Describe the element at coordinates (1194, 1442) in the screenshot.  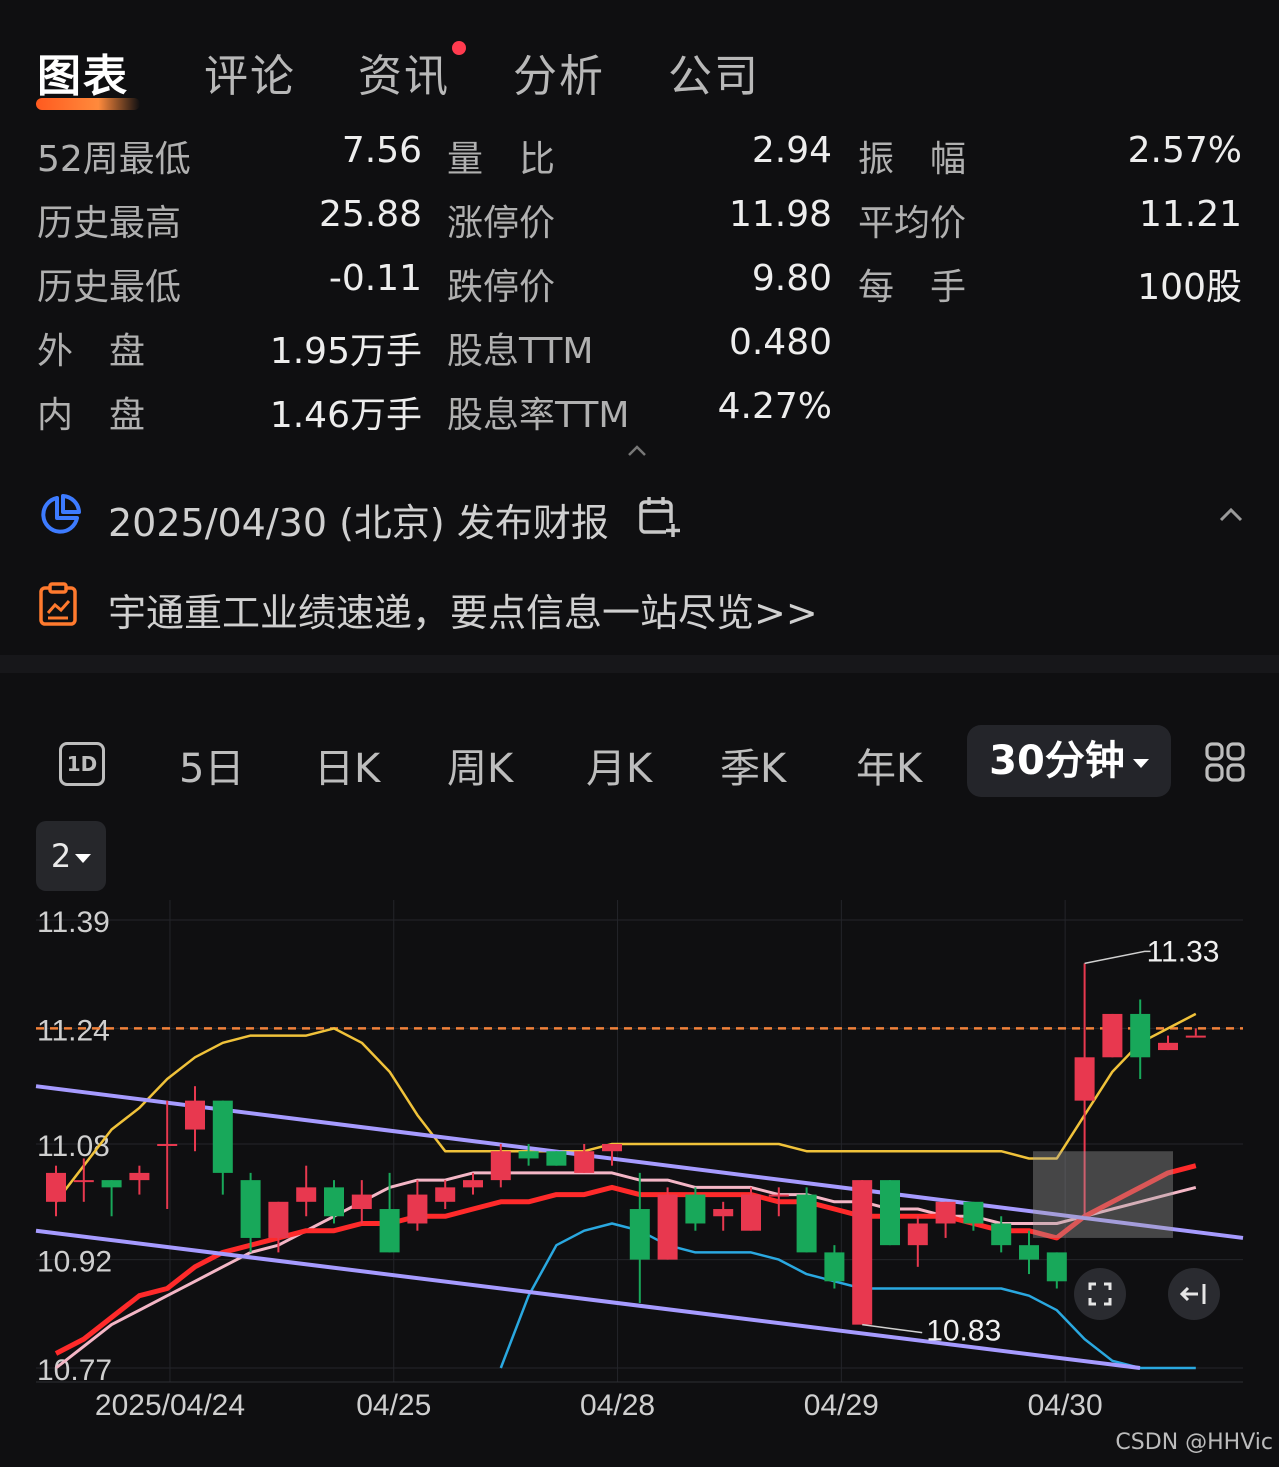
I see `watermark: CSDN @HHVic` at that location.